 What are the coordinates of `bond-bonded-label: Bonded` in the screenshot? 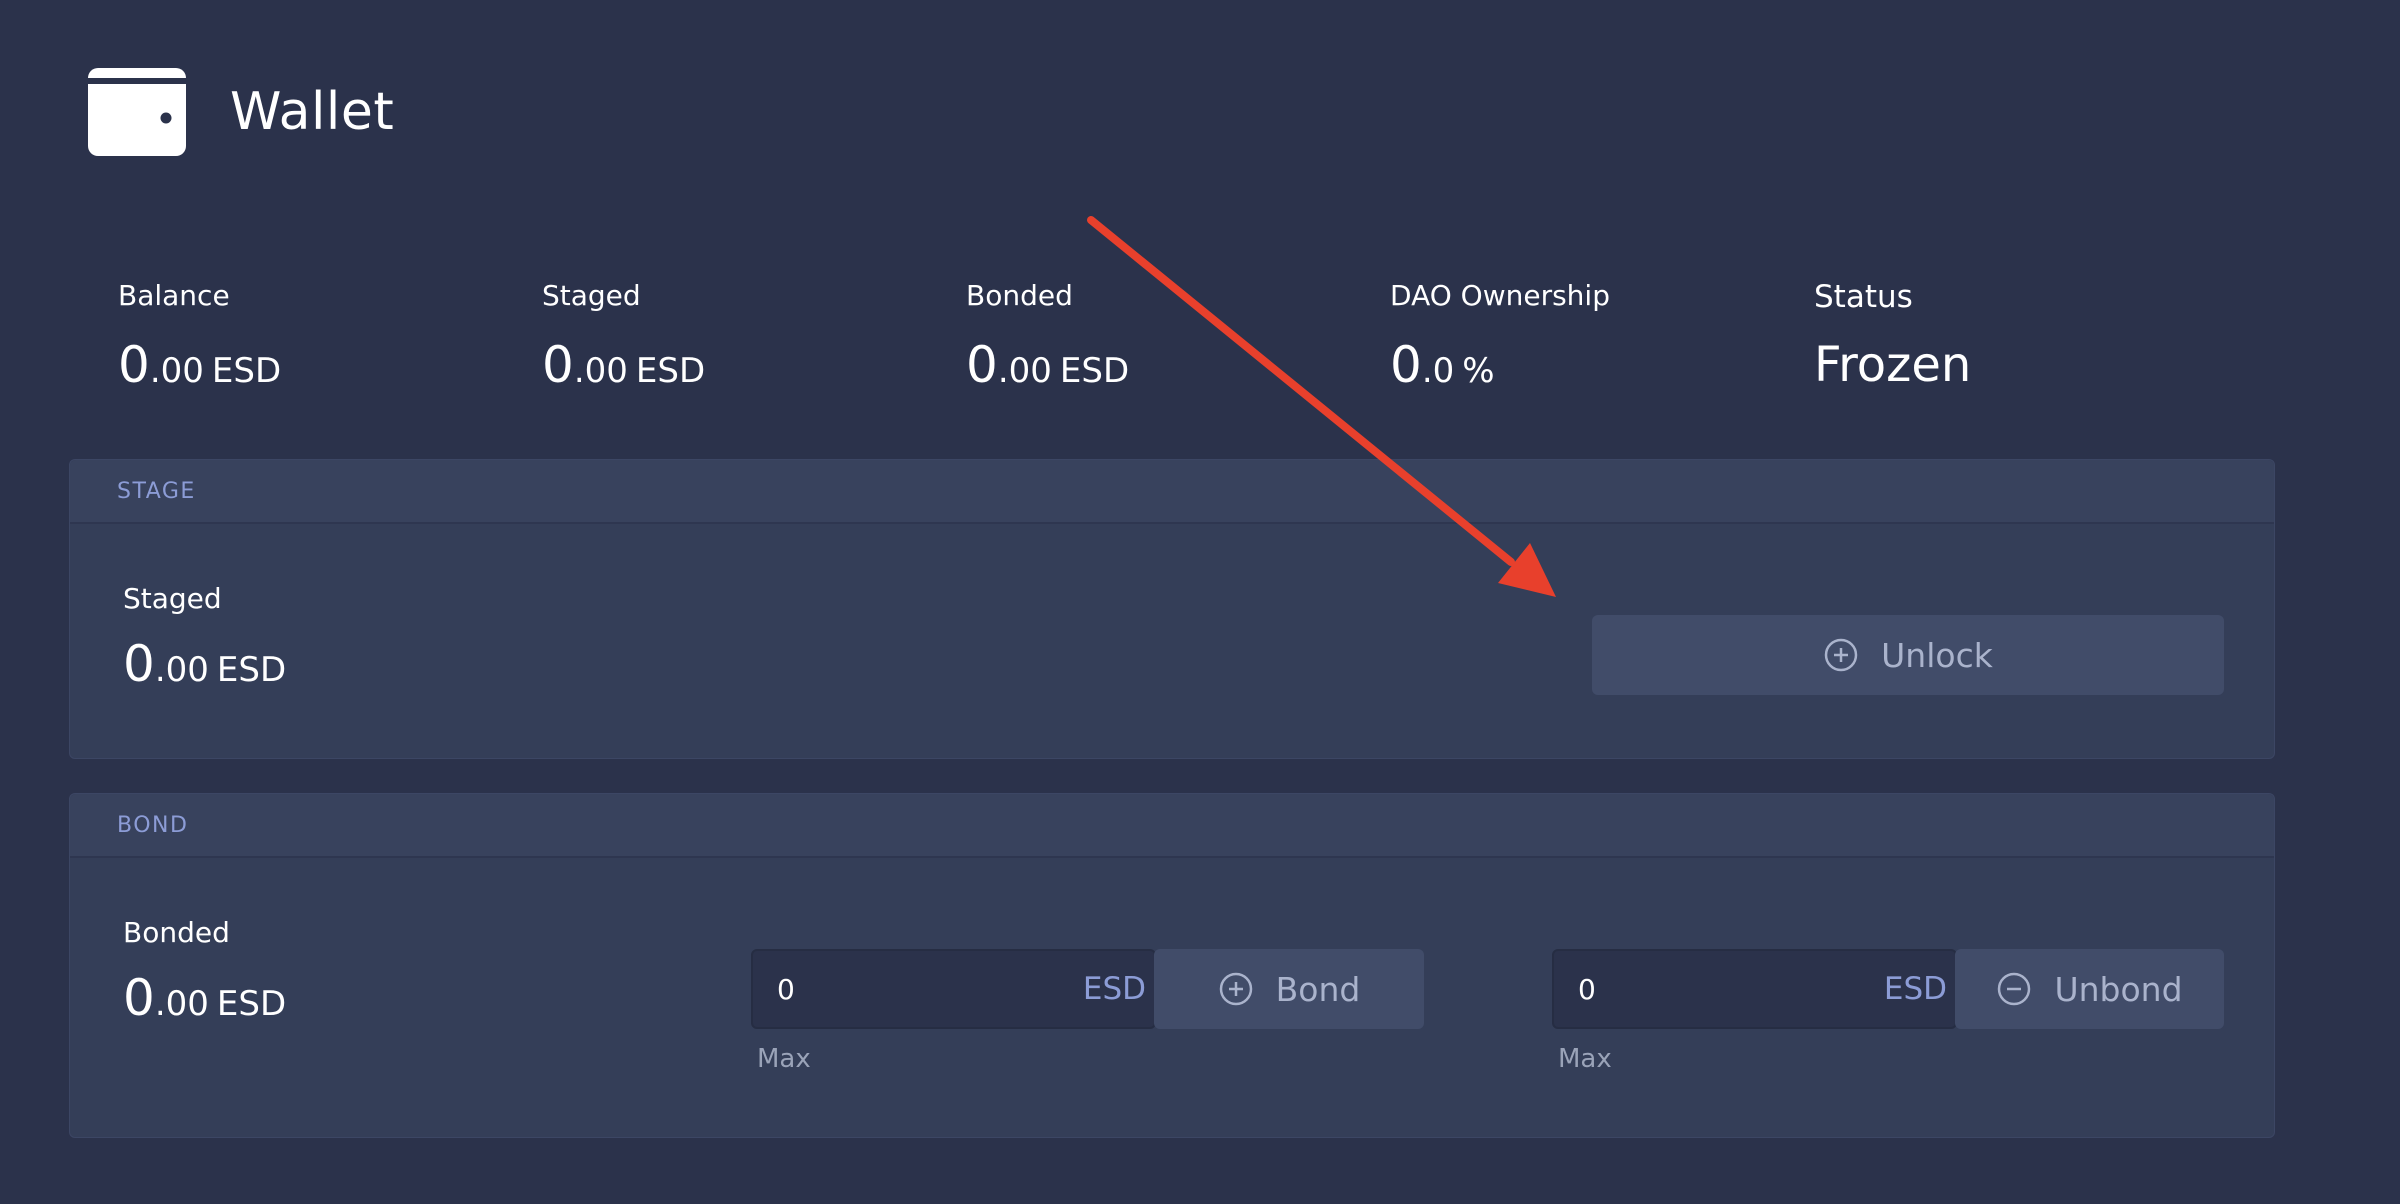 It's located at (176, 932).